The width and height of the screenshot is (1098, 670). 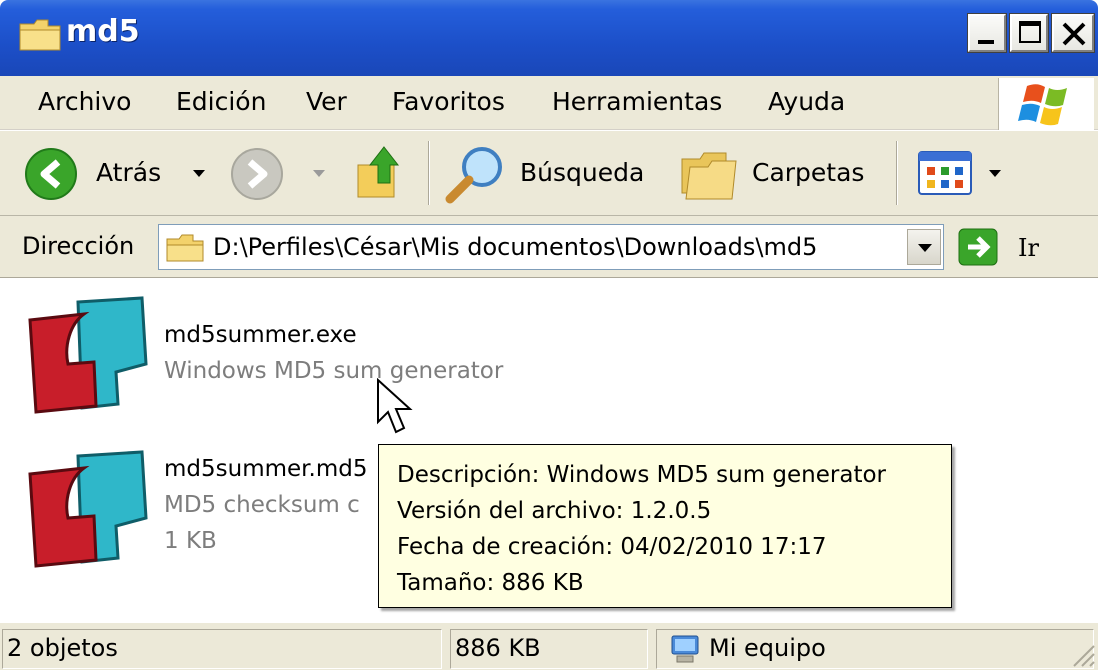 I want to click on chevron-down-icon, so click(x=925, y=248).